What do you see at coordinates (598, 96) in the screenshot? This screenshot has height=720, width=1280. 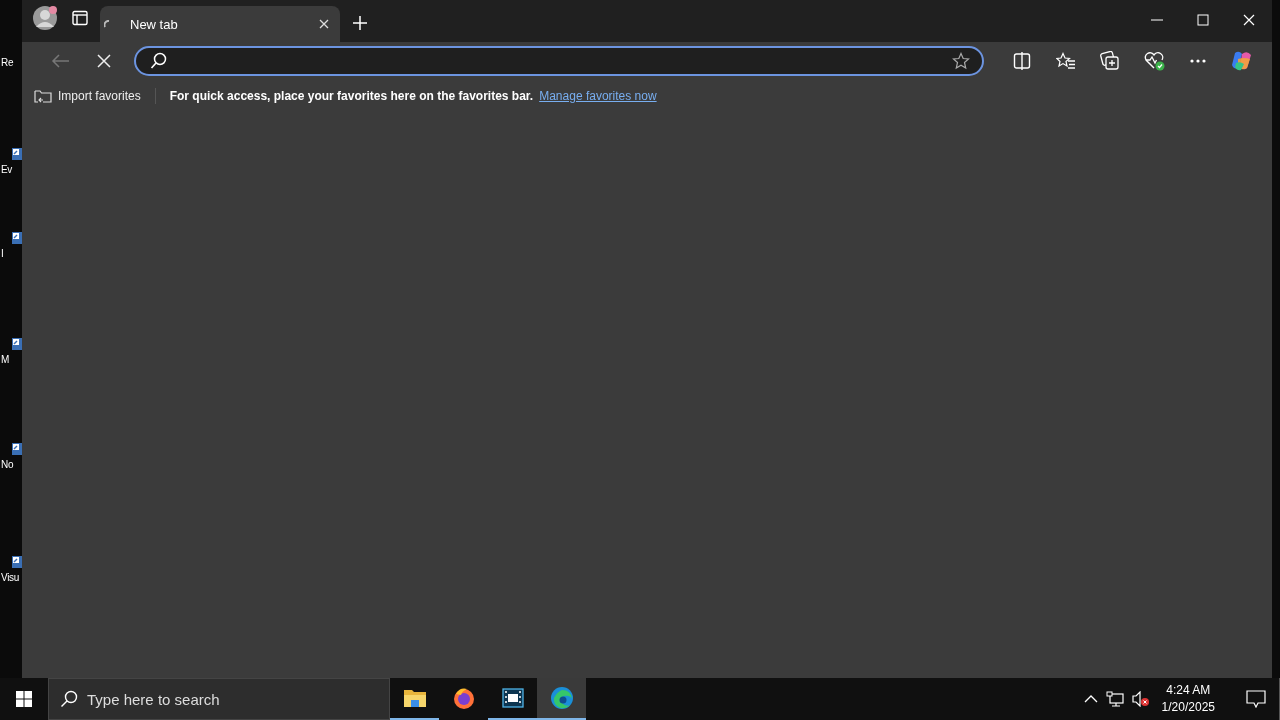 I see `manage-favorites-link: Manage favorites now` at bounding box center [598, 96].